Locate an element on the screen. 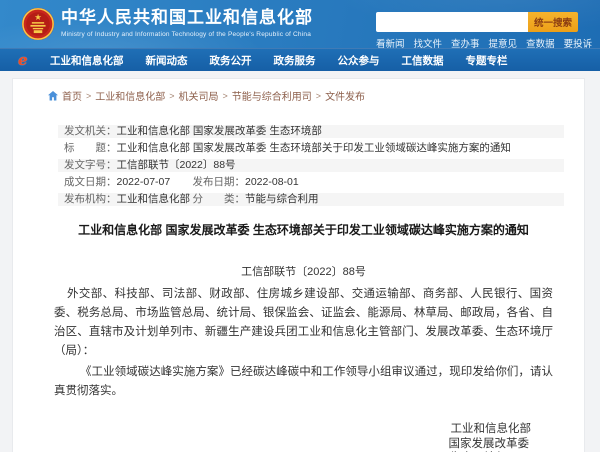 The height and width of the screenshot is (452, 600). main-nav: e 工业和信息化部 新闻动态 政务公开 政务服务 公众参与 工信数据 专题专栏 is located at coordinates (300, 59).